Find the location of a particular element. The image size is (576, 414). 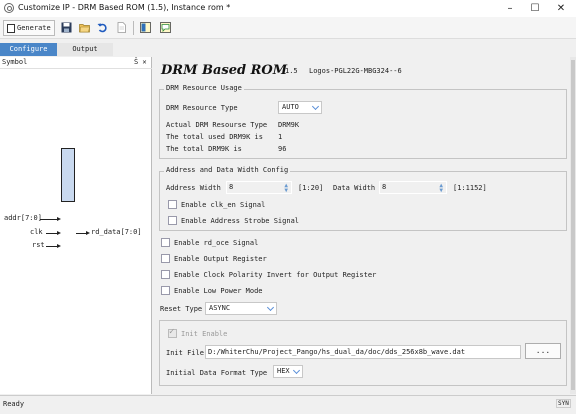

rd-oce-checkbox is located at coordinates (165, 242).